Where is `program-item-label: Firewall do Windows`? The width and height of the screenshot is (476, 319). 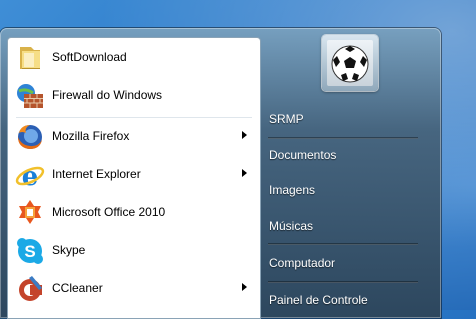
program-item-label: Firewall do Windows is located at coordinates (107, 95).